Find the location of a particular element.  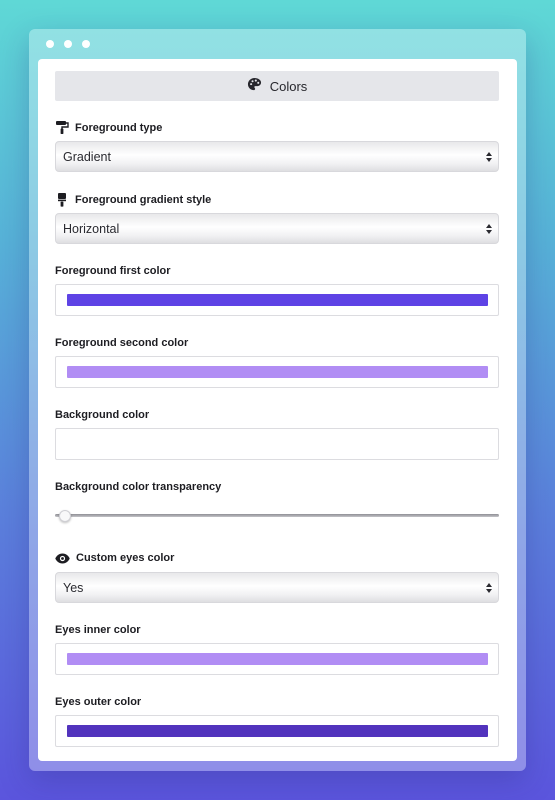

first-color-label: Foreground first color is located at coordinates (113, 271).